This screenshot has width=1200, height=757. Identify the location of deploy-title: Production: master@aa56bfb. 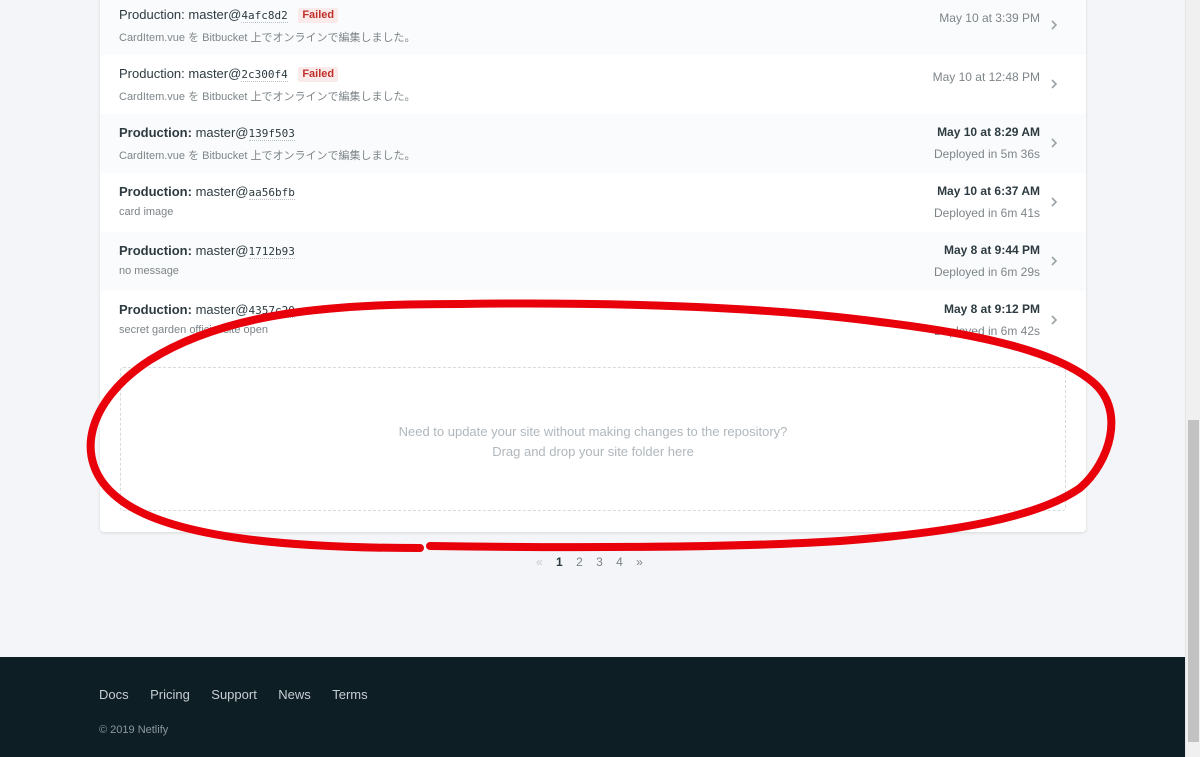
(207, 192).